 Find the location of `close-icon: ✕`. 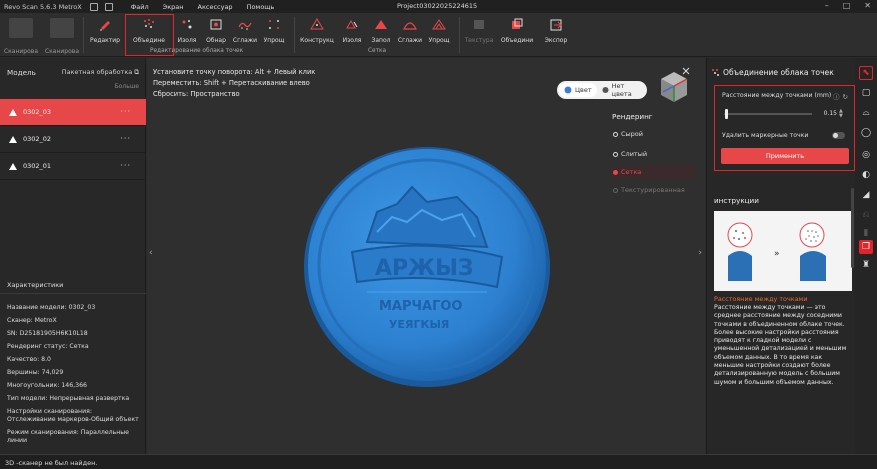

close-icon: ✕ is located at coordinates (867, 5).